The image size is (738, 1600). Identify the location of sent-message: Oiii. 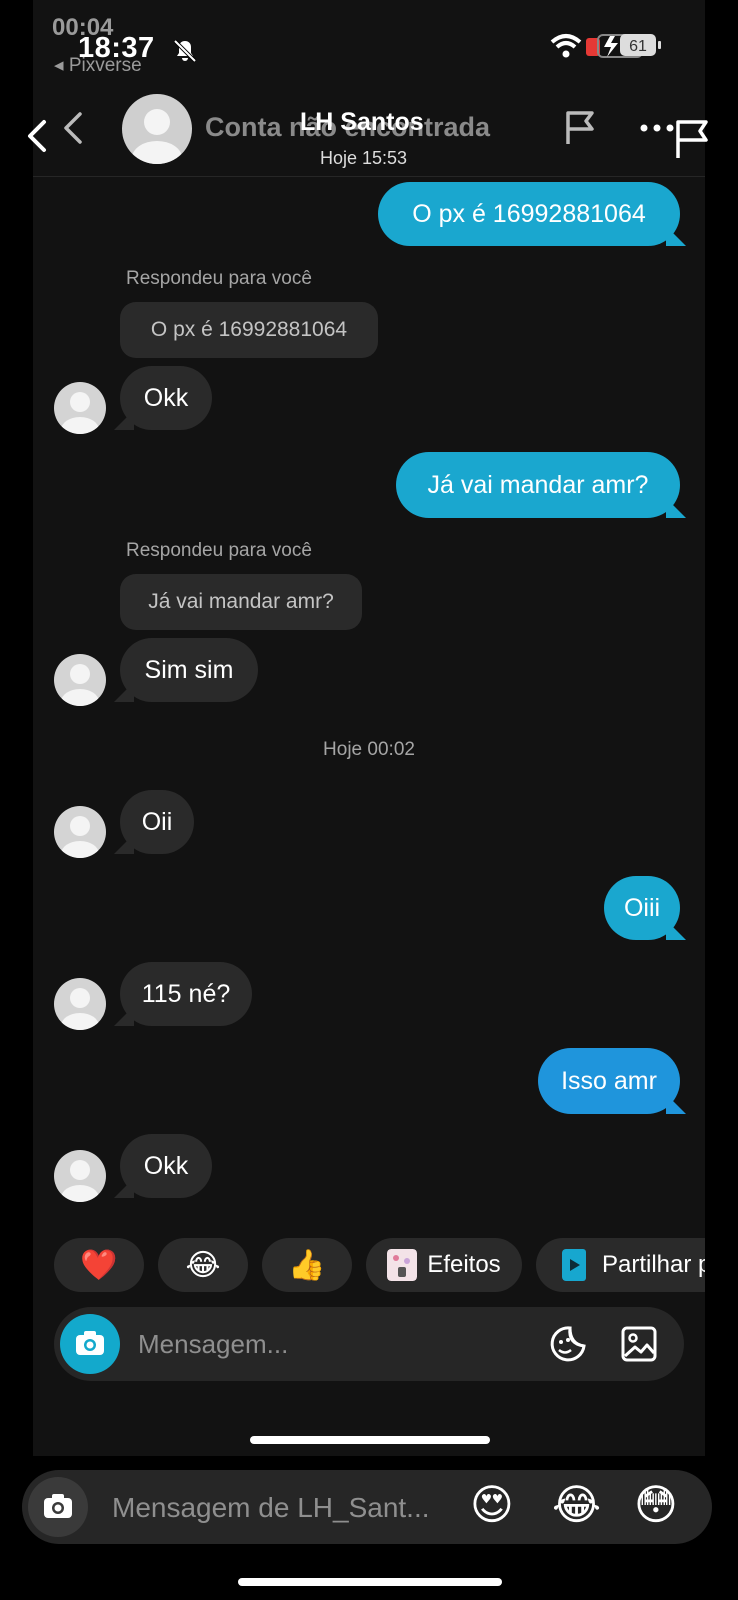
(642, 908).